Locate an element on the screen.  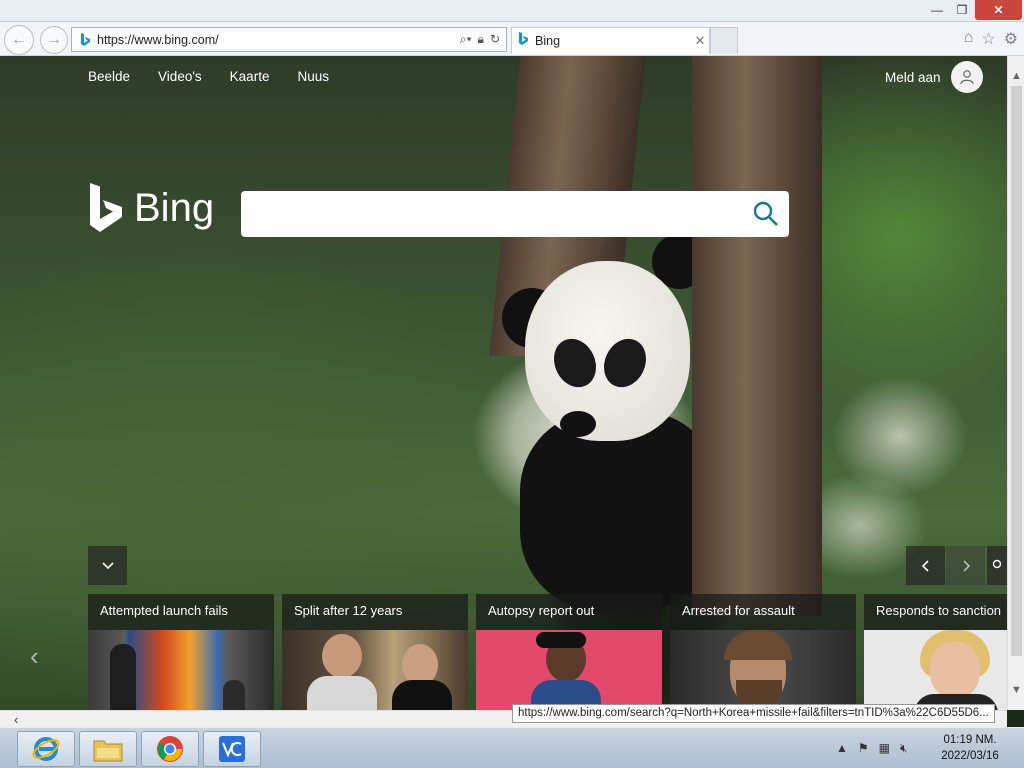
user-avatar-icon is located at coordinates (966, 77).